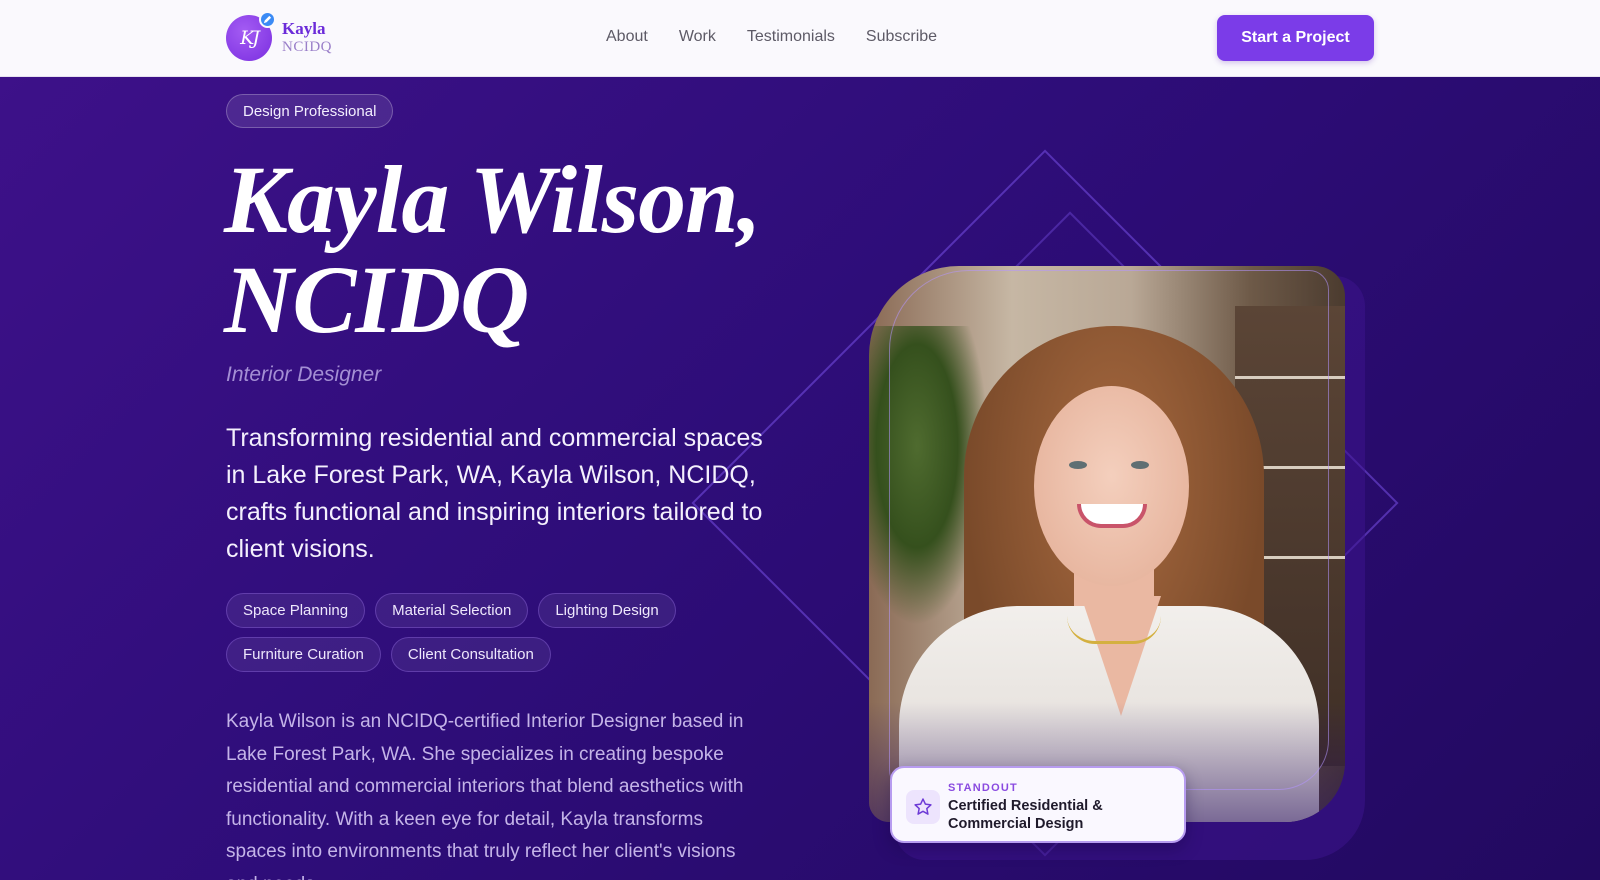 This screenshot has width=1600, height=880. Describe the element at coordinates (304, 28) in the screenshot. I see `logo-line1: Kayla` at that location.